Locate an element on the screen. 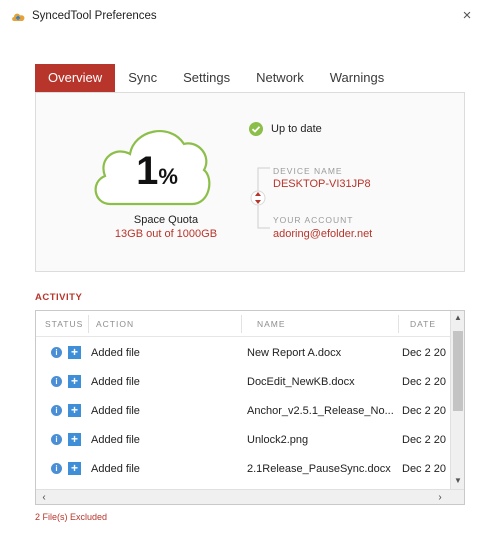 The width and height of the screenshot is (485, 536). scroll-down-arrow-icon: ▼ is located at coordinates (457, 481).